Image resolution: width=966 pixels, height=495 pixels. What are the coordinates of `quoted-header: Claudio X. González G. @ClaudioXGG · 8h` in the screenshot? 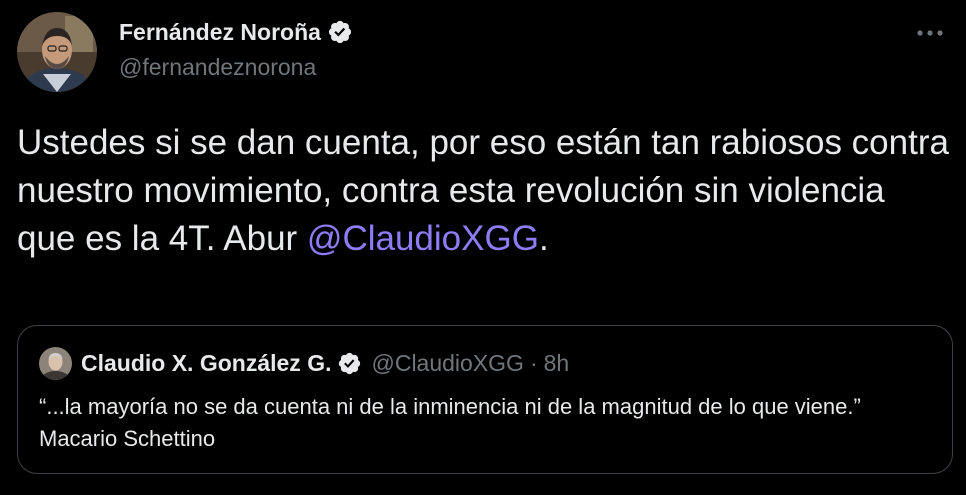 It's located at (325, 363).